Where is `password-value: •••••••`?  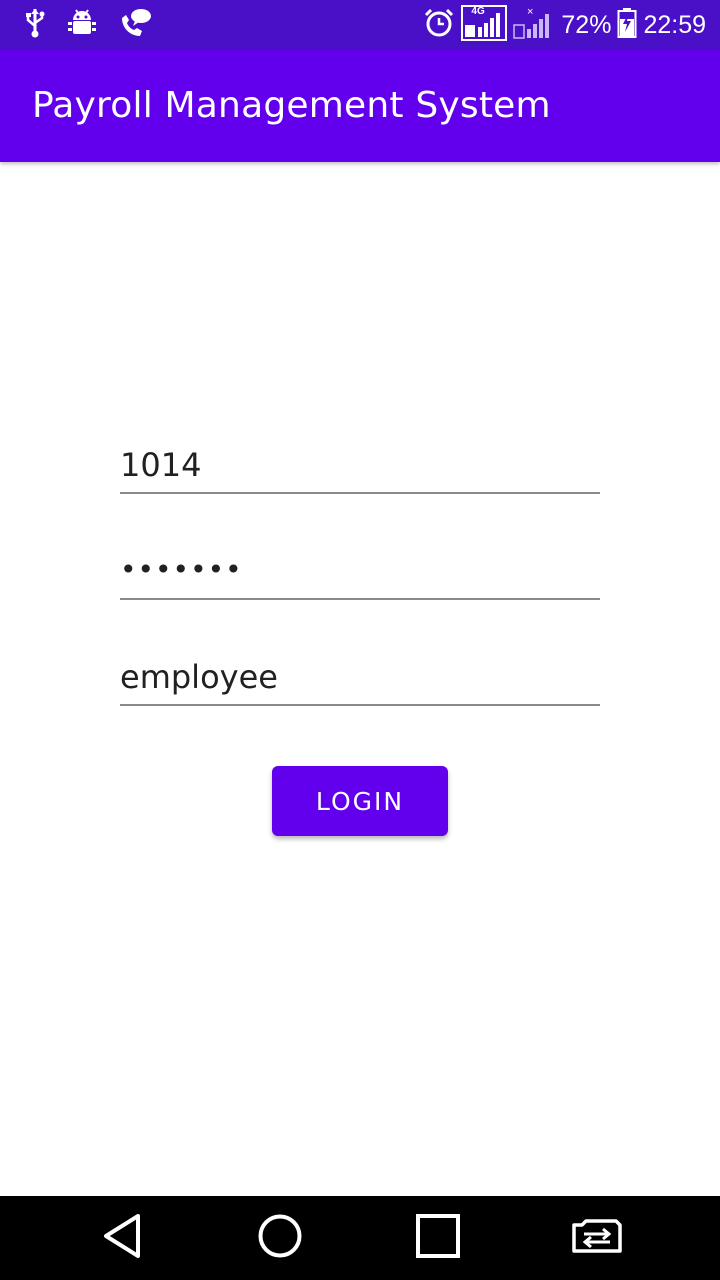 password-value: ••••••• is located at coordinates (181, 569).